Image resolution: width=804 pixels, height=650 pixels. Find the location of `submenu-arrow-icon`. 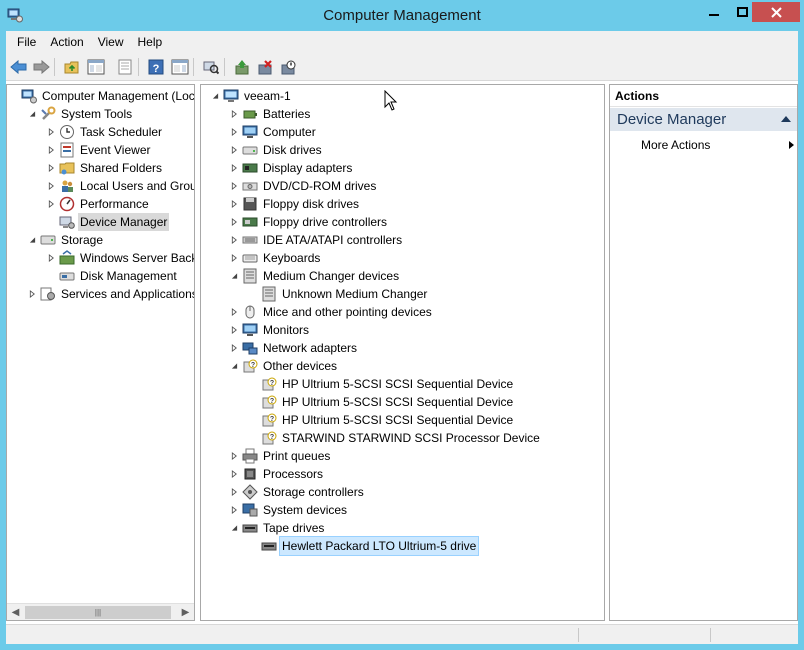

submenu-arrow-icon is located at coordinates (791, 145).